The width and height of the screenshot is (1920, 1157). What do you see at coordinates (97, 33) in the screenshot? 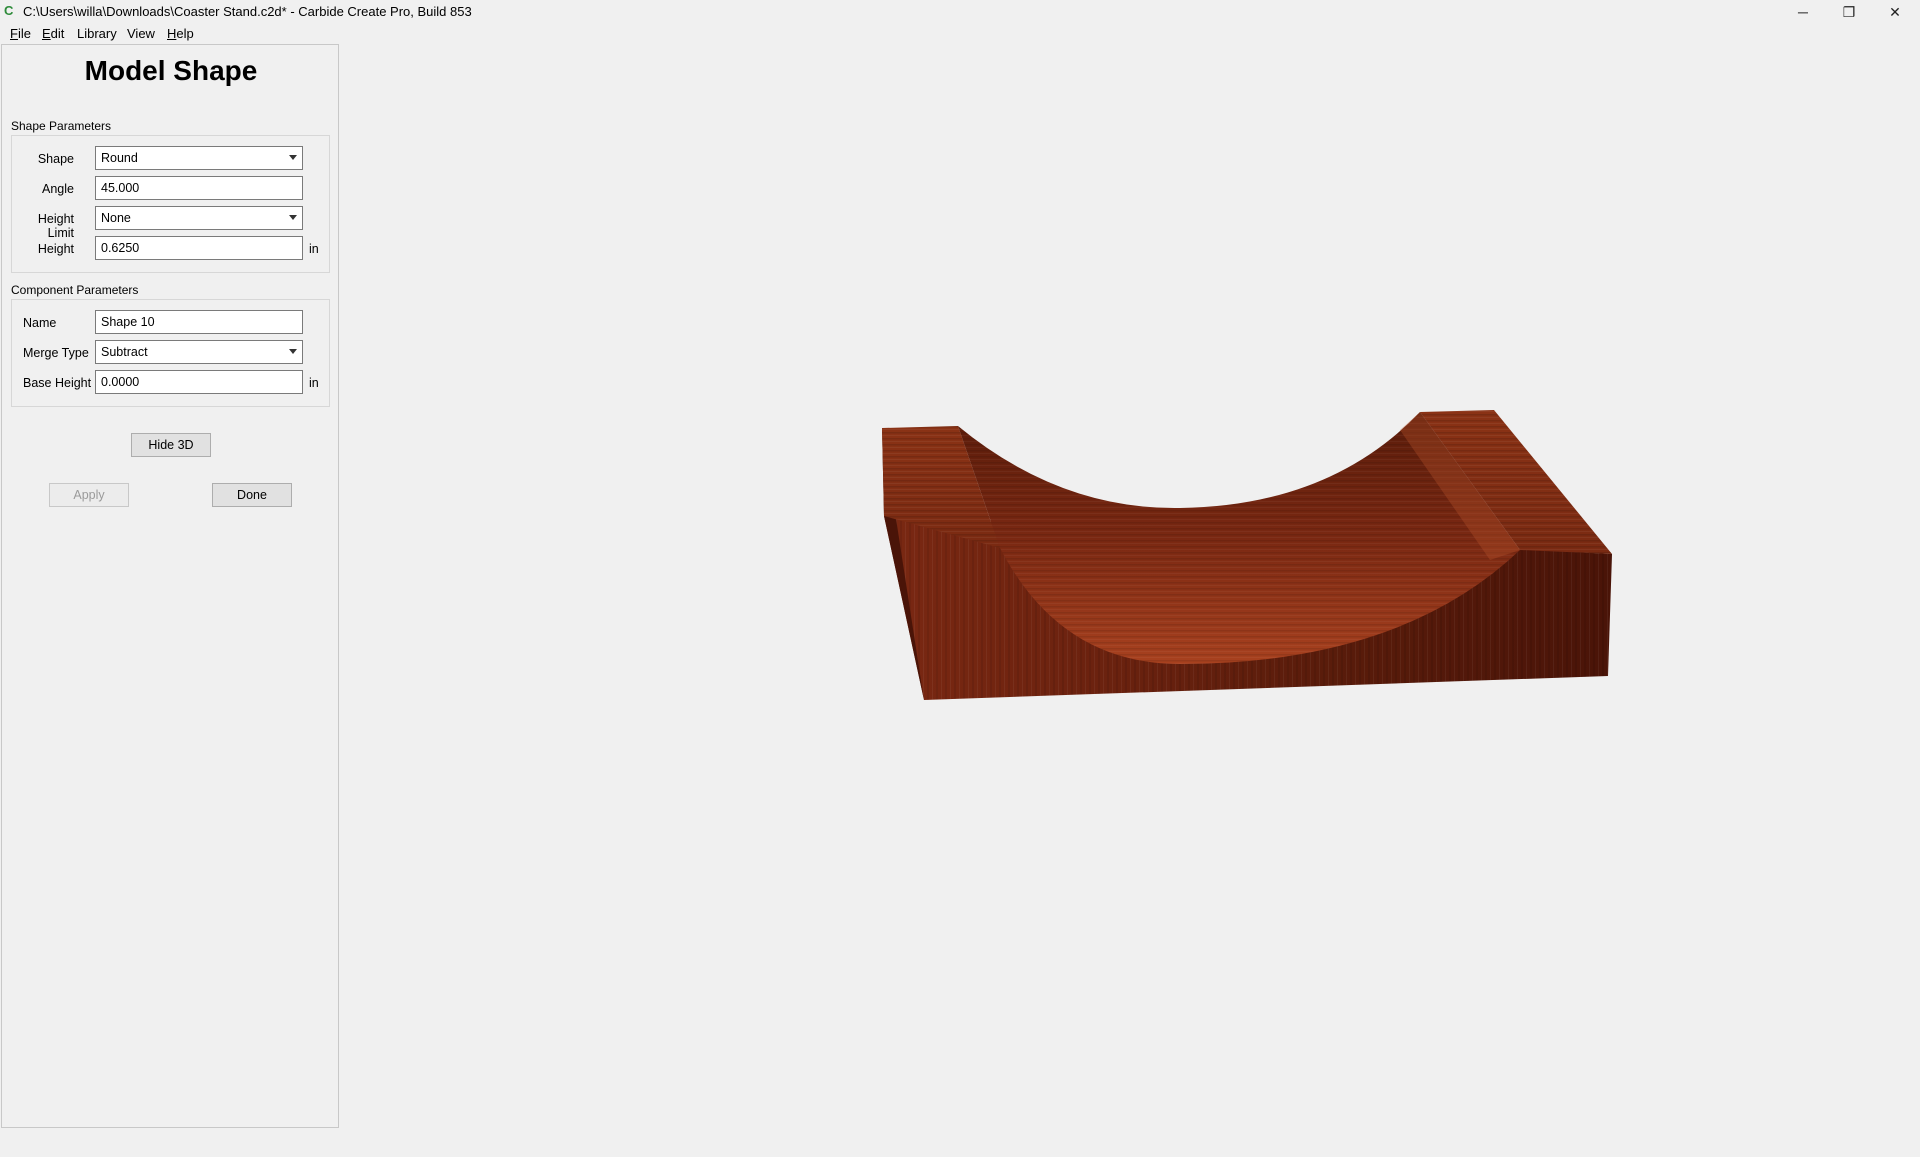
I see `menu-library: Library` at bounding box center [97, 33].